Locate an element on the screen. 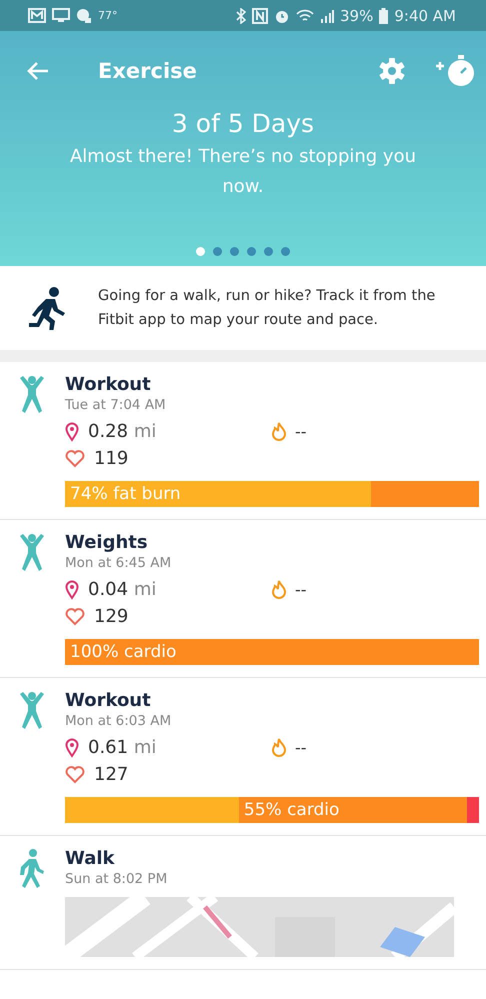 This screenshot has height=999, width=486. wifi-icon is located at coordinates (305, 16).